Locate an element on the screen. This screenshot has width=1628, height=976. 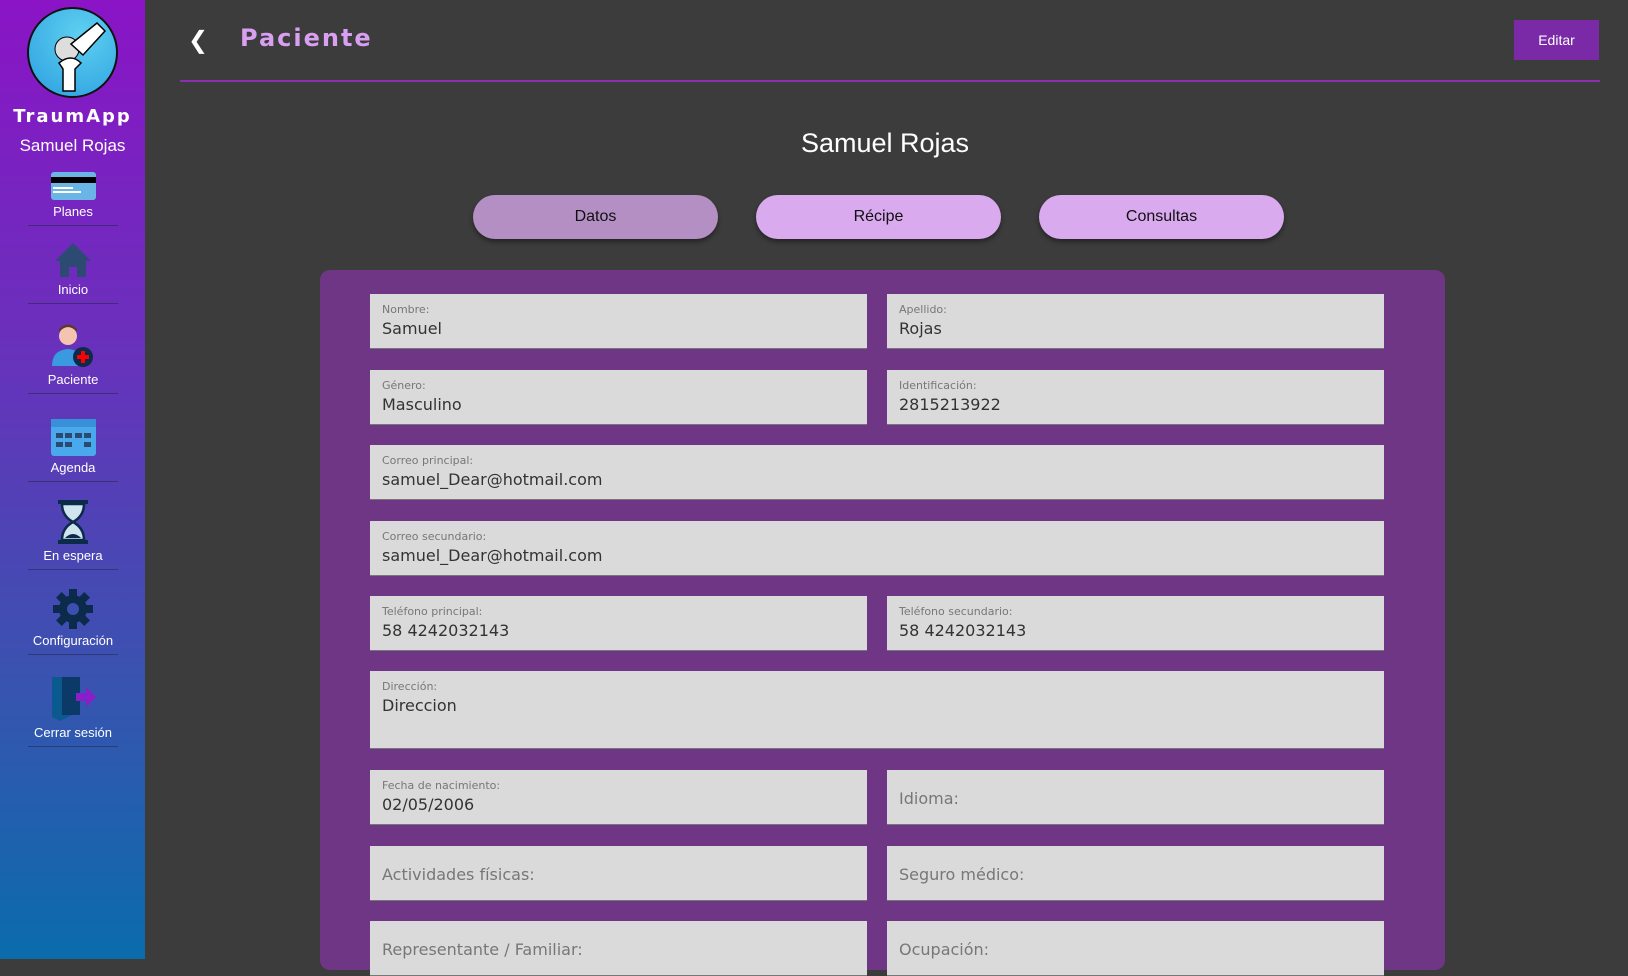
back-chevron-icon: ❮ is located at coordinates (198, 40).